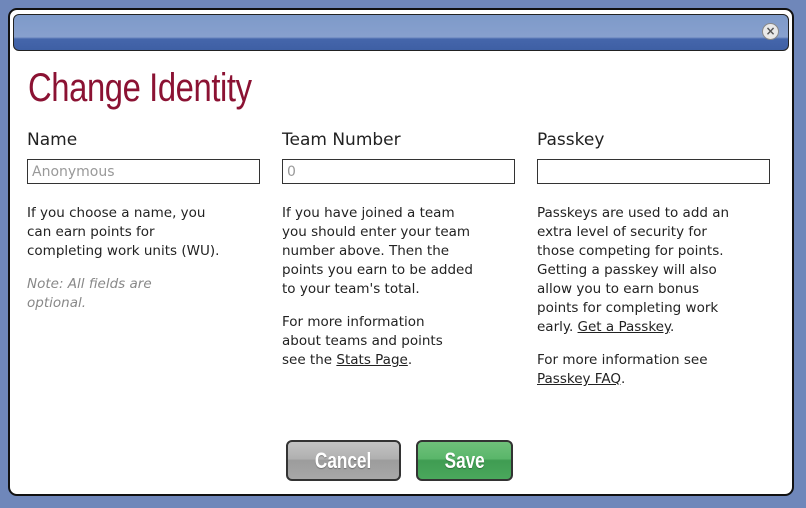 The width and height of the screenshot is (806, 508). Describe the element at coordinates (371, 360) in the screenshot. I see `stats-page-link: Stats Page` at that location.